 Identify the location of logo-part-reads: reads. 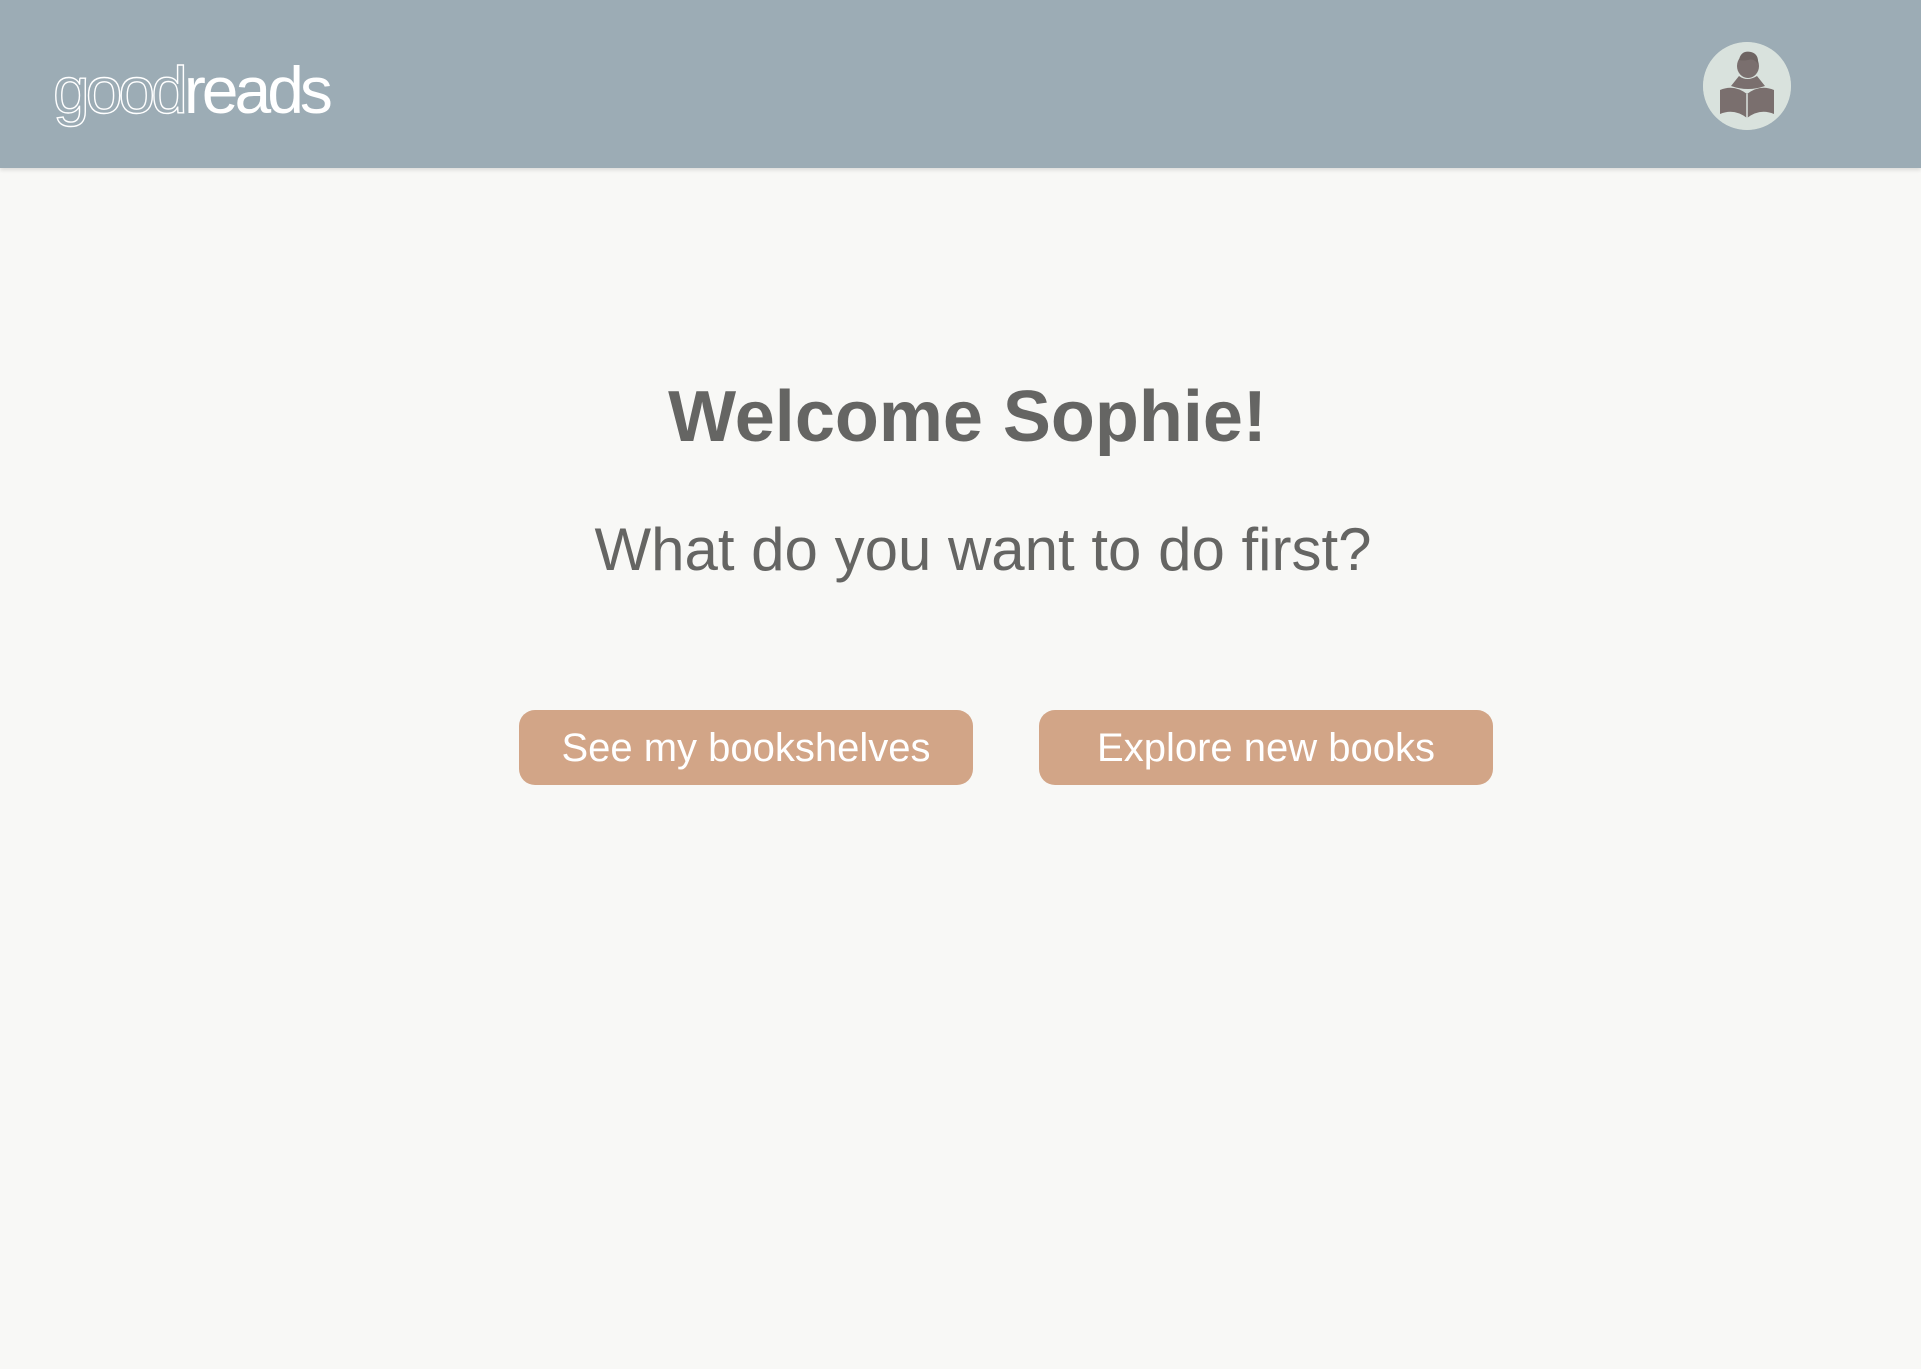
(258, 90).